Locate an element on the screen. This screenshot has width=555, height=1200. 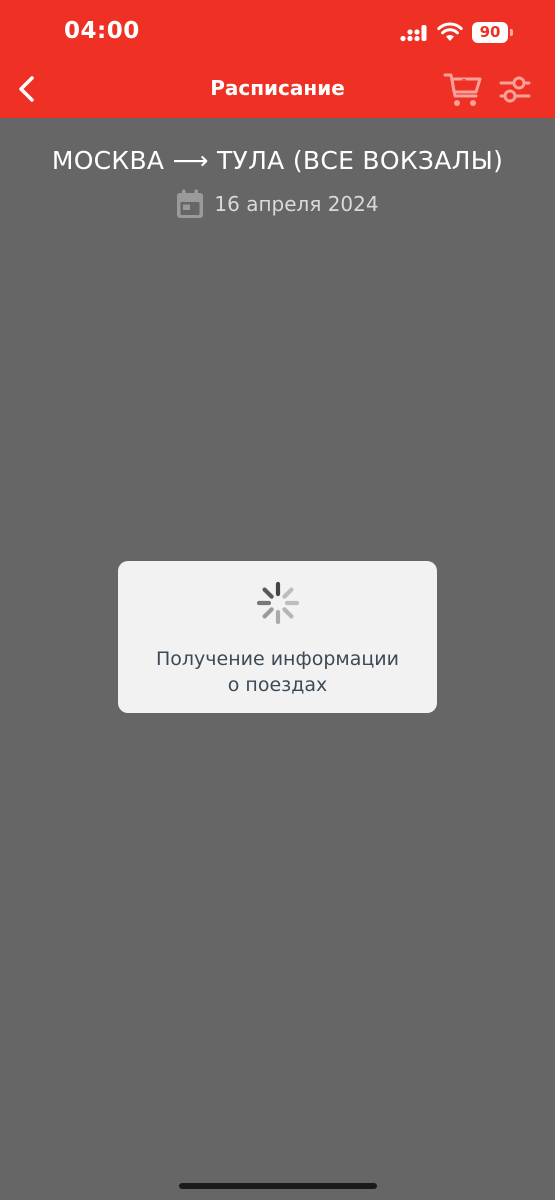
cart-button: 0 is located at coordinates (463, 90).